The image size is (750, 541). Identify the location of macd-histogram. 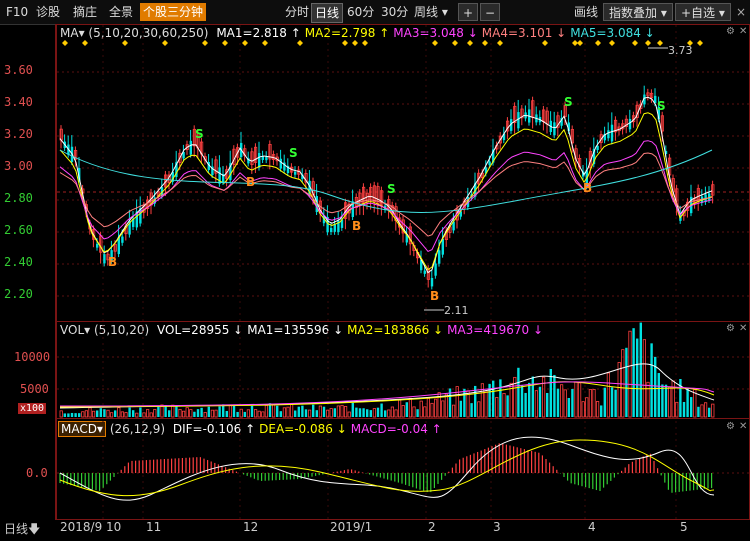
(387, 468).